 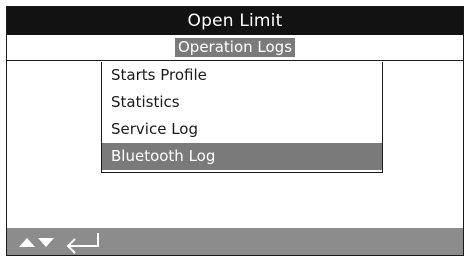 What do you see at coordinates (235, 241) in the screenshot?
I see `navigation-bar` at bounding box center [235, 241].